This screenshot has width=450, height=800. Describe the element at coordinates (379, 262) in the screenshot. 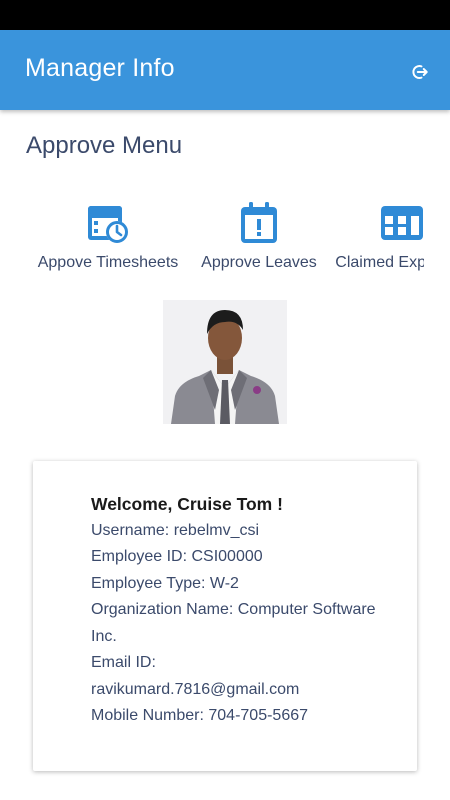

I see `claimed-expenses-label: Claimed Expenses` at that location.